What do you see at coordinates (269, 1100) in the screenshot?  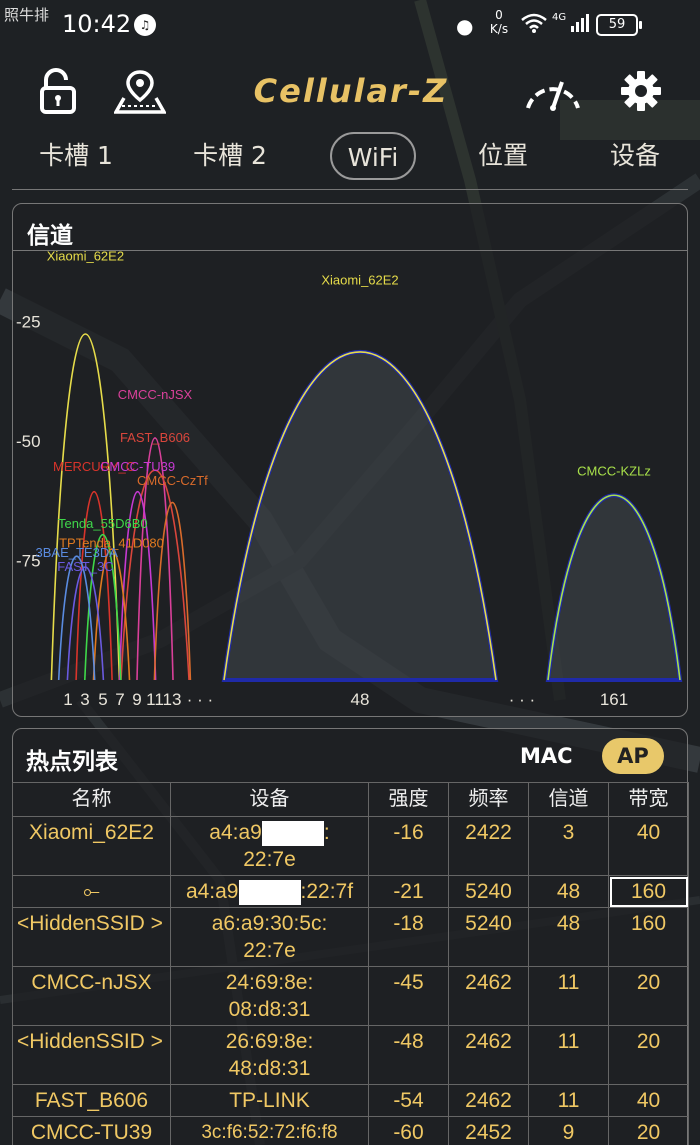 I see `cell-device: TP-LINK` at bounding box center [269, 1100].